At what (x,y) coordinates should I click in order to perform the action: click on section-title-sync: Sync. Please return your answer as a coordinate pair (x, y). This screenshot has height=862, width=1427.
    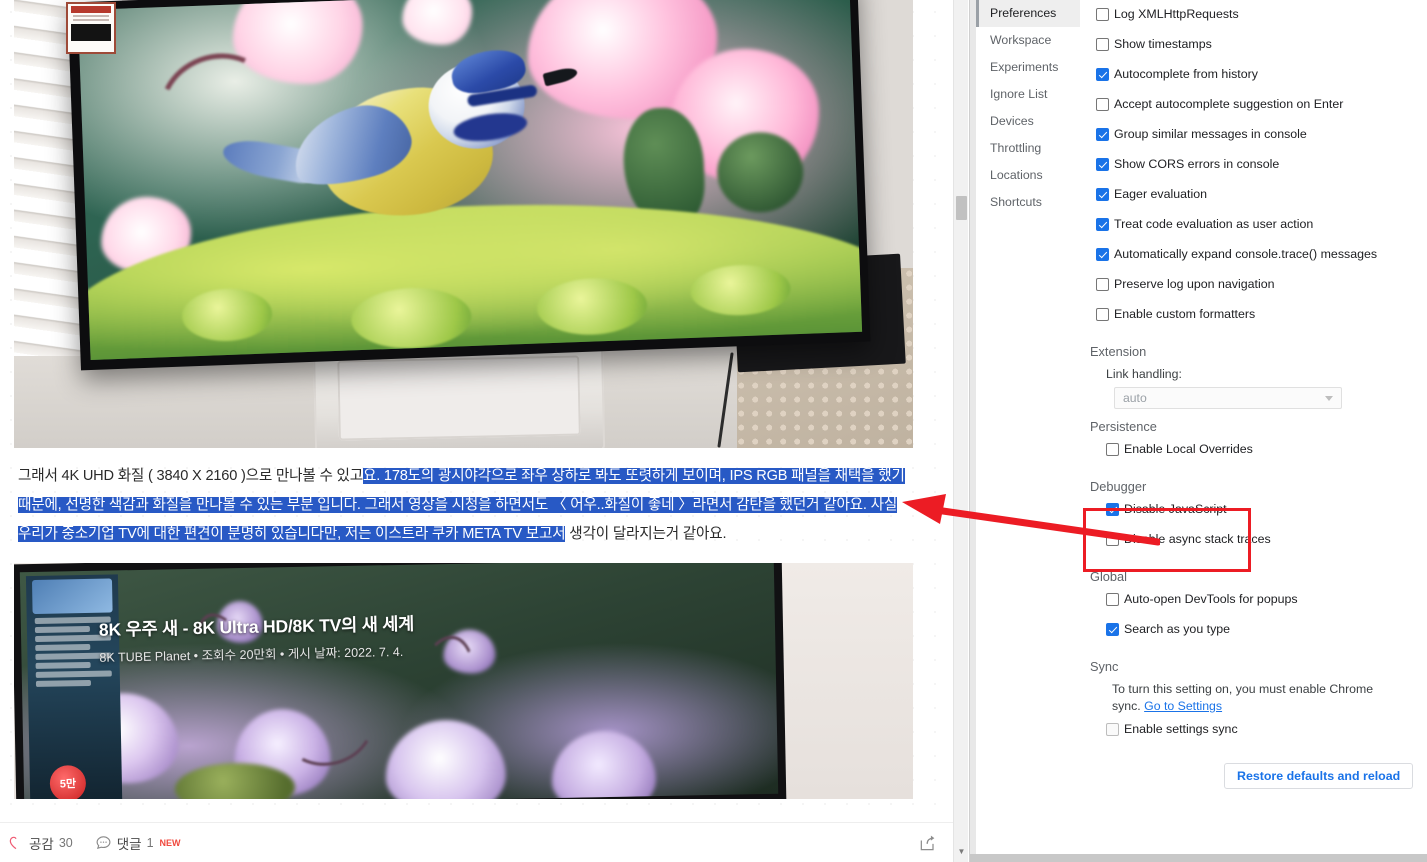
    Looking at the image, I should click on (1104, 666).